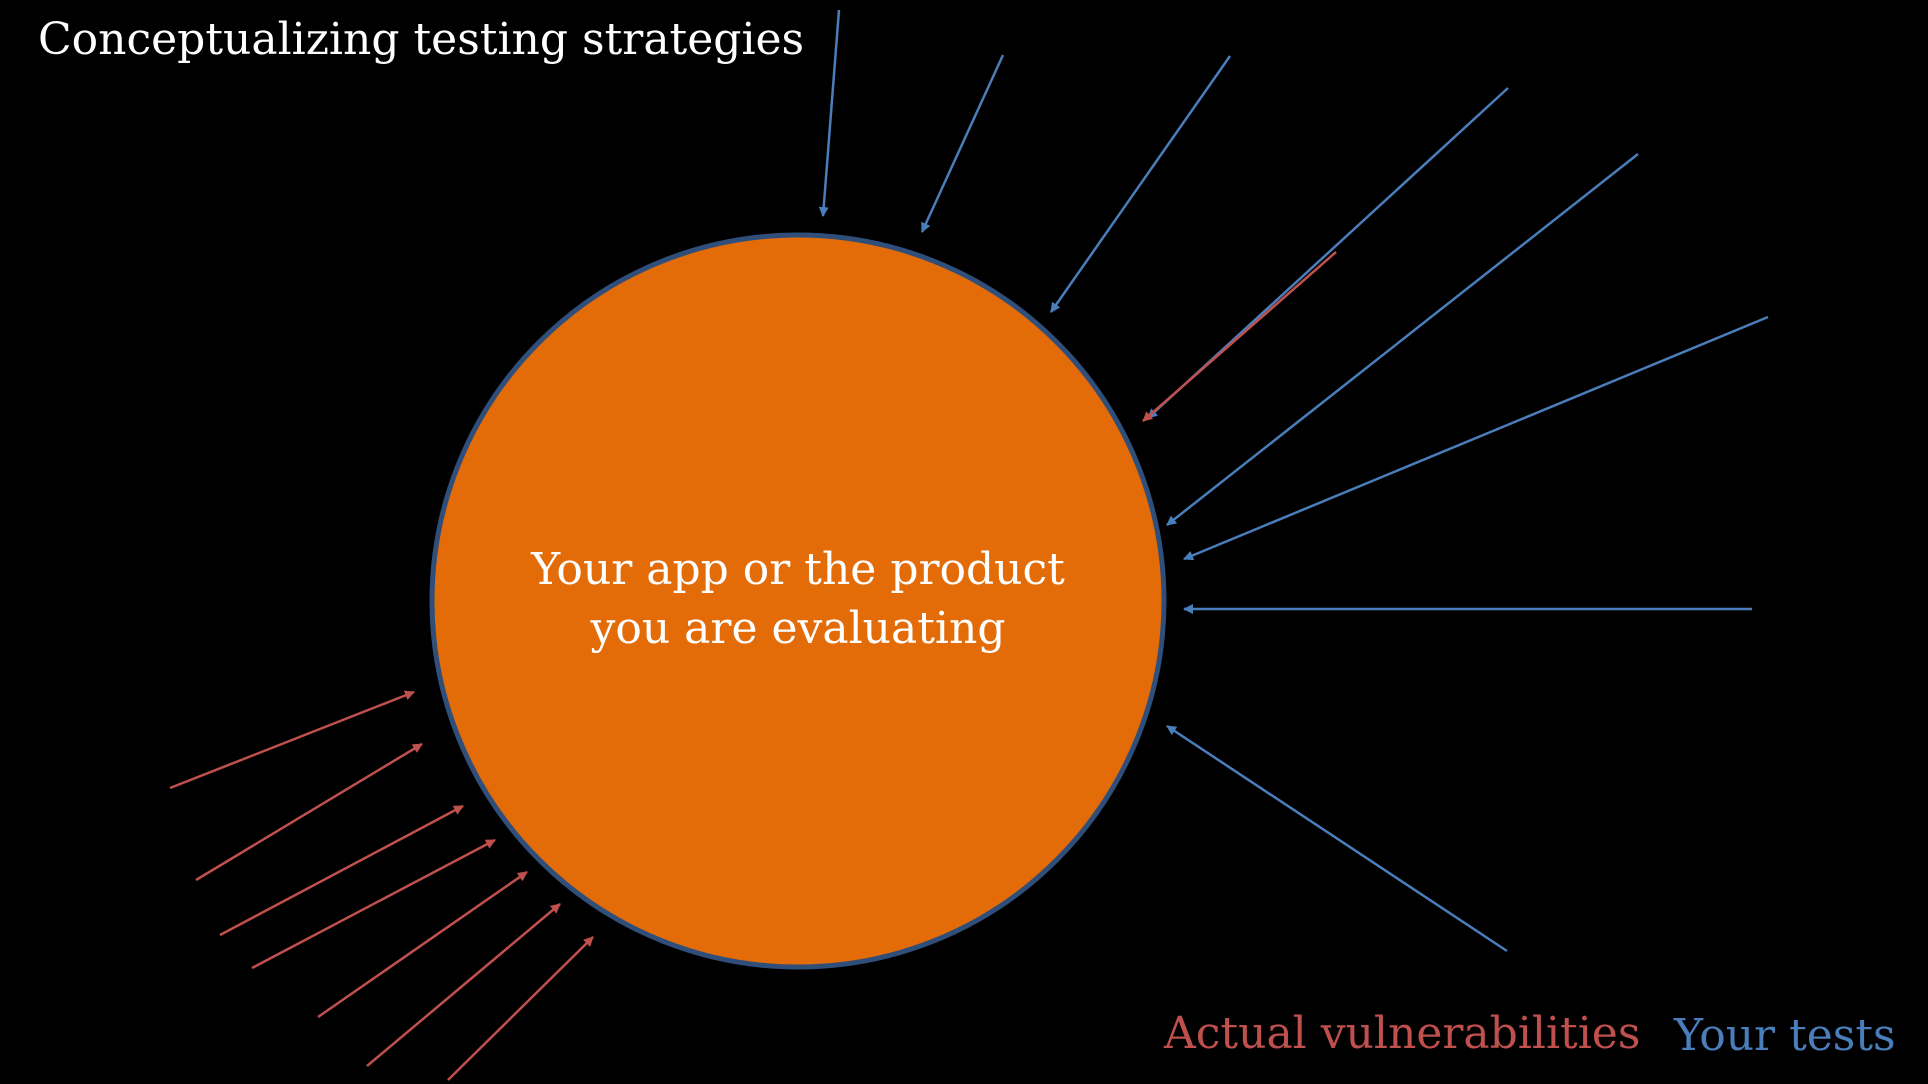  What do you see at coordinates (798, 628) in the screenshot?
I see `circle-label-line2: you are evaluating` at bounding box center [798, 628].